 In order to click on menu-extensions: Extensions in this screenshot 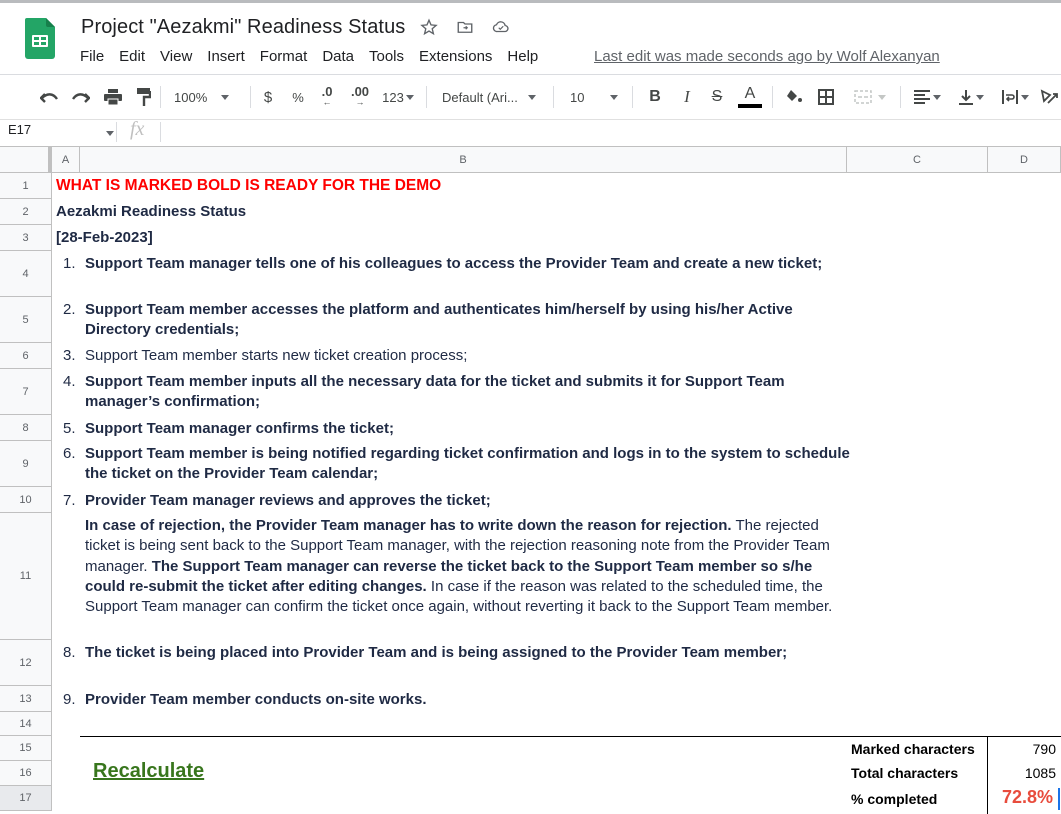, I will do `click(455, 56)`.